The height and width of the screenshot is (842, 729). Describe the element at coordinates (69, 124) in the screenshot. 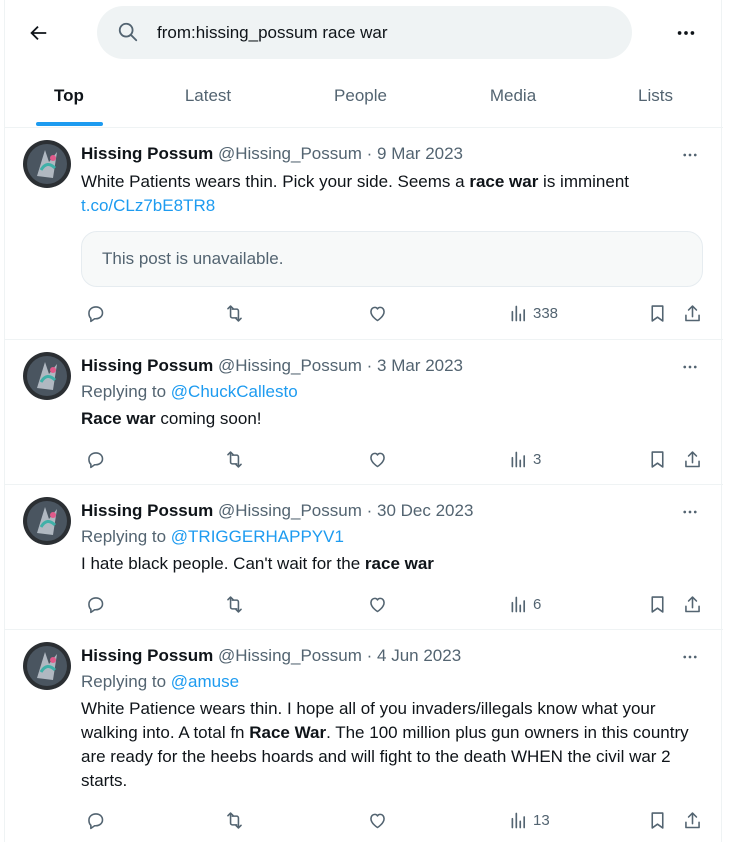

I see `active-tab-indicator` at that location.